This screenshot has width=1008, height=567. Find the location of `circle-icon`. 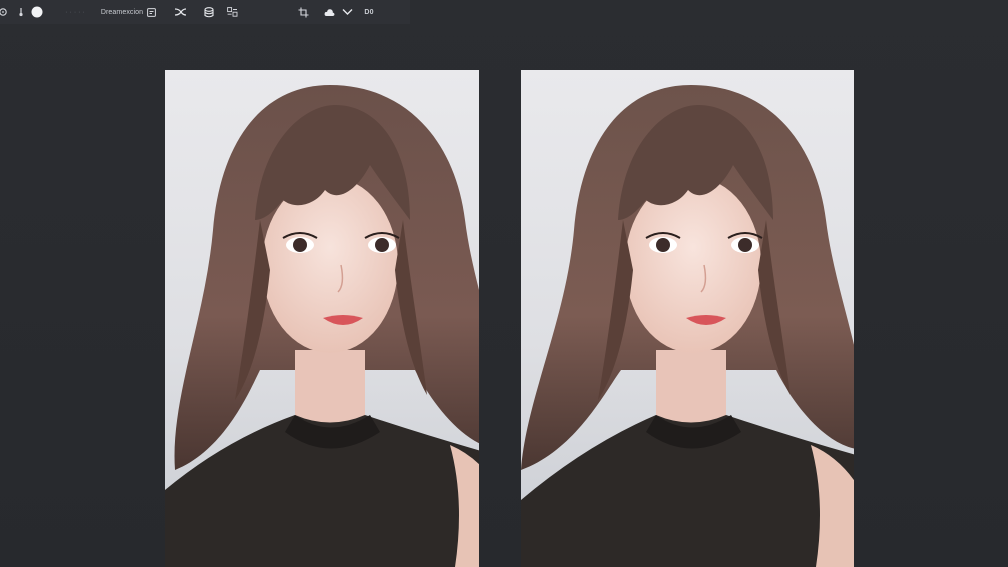

circle-icon is located at coordinates (37, 12).